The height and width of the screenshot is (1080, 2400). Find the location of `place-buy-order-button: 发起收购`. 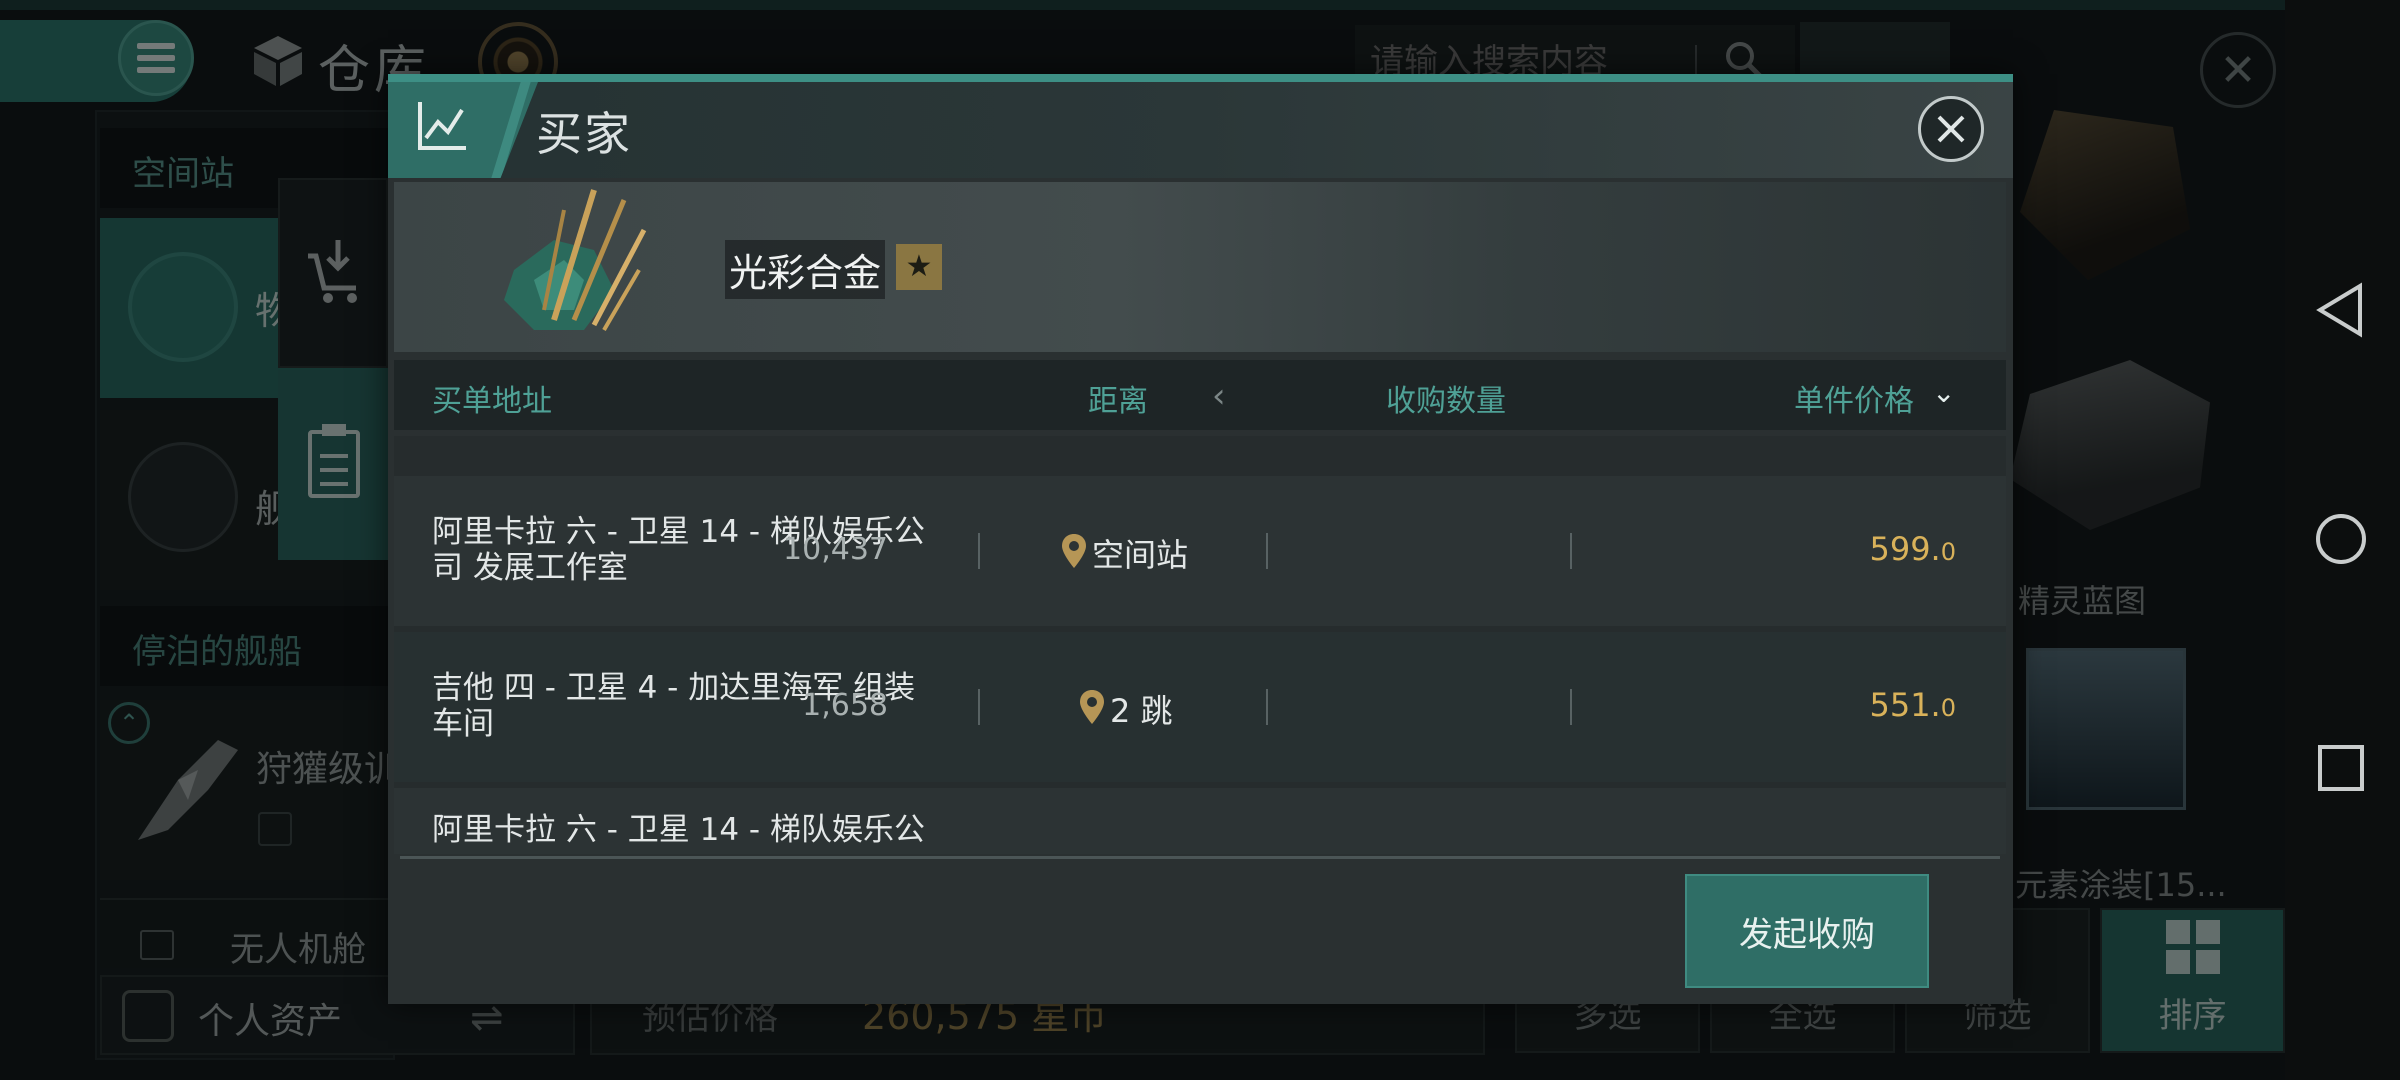

place-buy-order-button: 发起收购 is located at coordinates (1807, 931).